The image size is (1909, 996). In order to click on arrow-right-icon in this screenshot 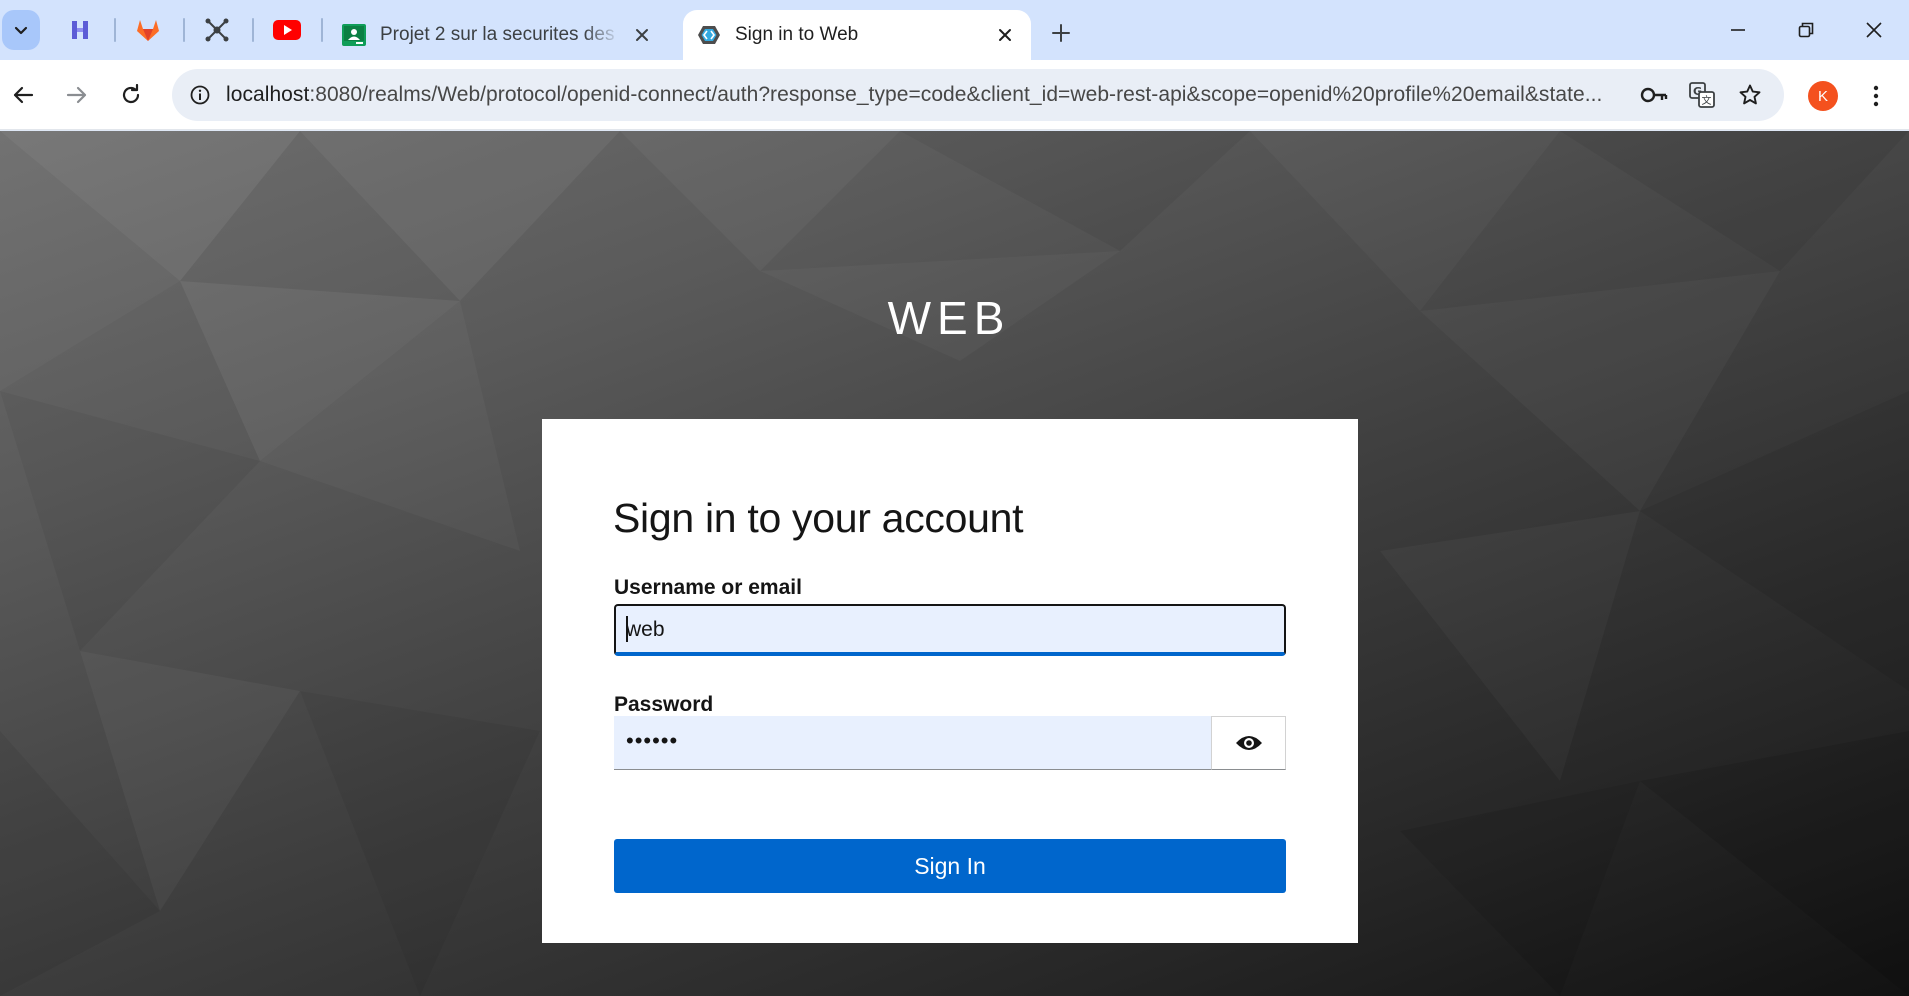, I will do `click(76, 95)`.